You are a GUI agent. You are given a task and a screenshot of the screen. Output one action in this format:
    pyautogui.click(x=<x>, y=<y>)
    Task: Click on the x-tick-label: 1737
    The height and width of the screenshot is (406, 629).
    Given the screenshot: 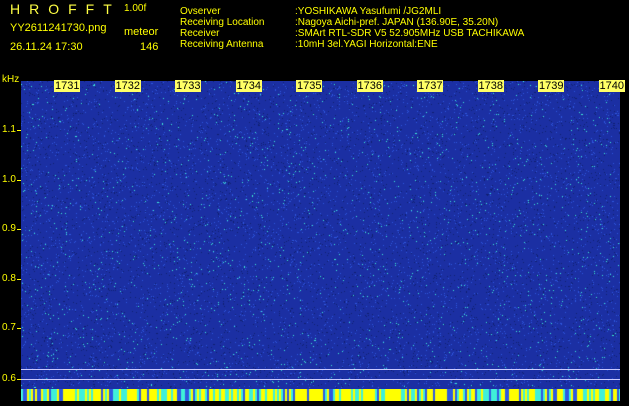 What is the action you would take?
    pyautogui.click(x=430, y=86)
    